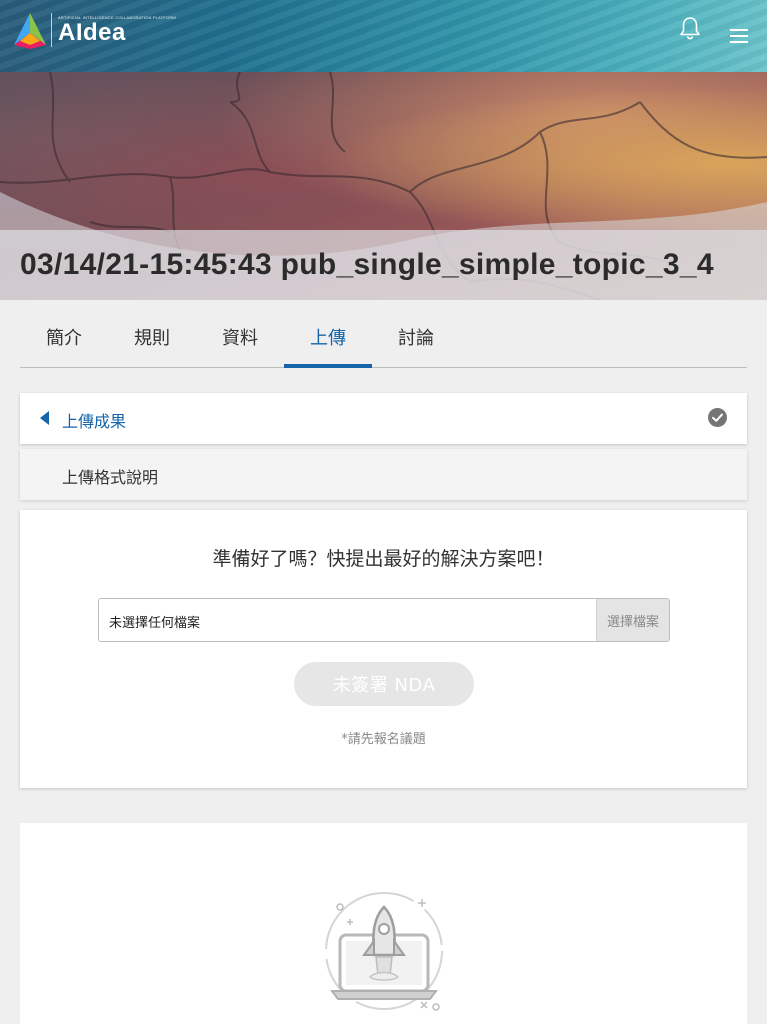 This screenshot has height=1024, width=767. Describe the element at coordinates (383, 739) in the screenshot. I see `register-note: *請先報名議題` at that location.